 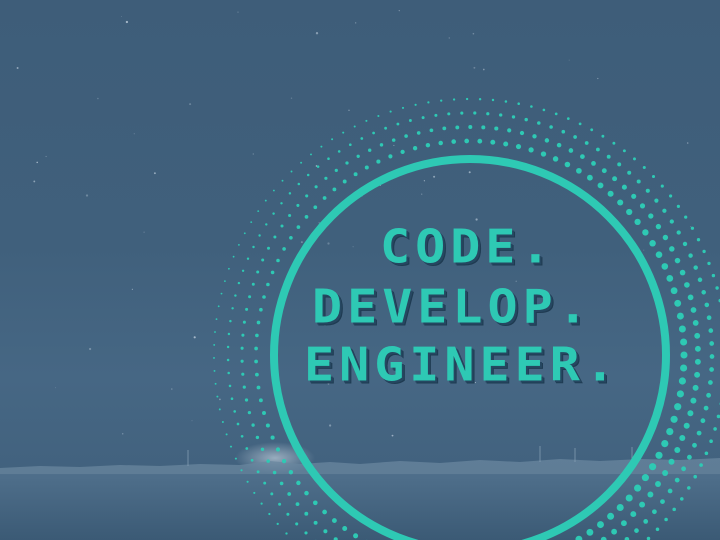 What do you see at coordinates (452, 307) in the screenshot?
I see `slogan-line-develop: DEVELOP.` at bounding box center [452, 307].